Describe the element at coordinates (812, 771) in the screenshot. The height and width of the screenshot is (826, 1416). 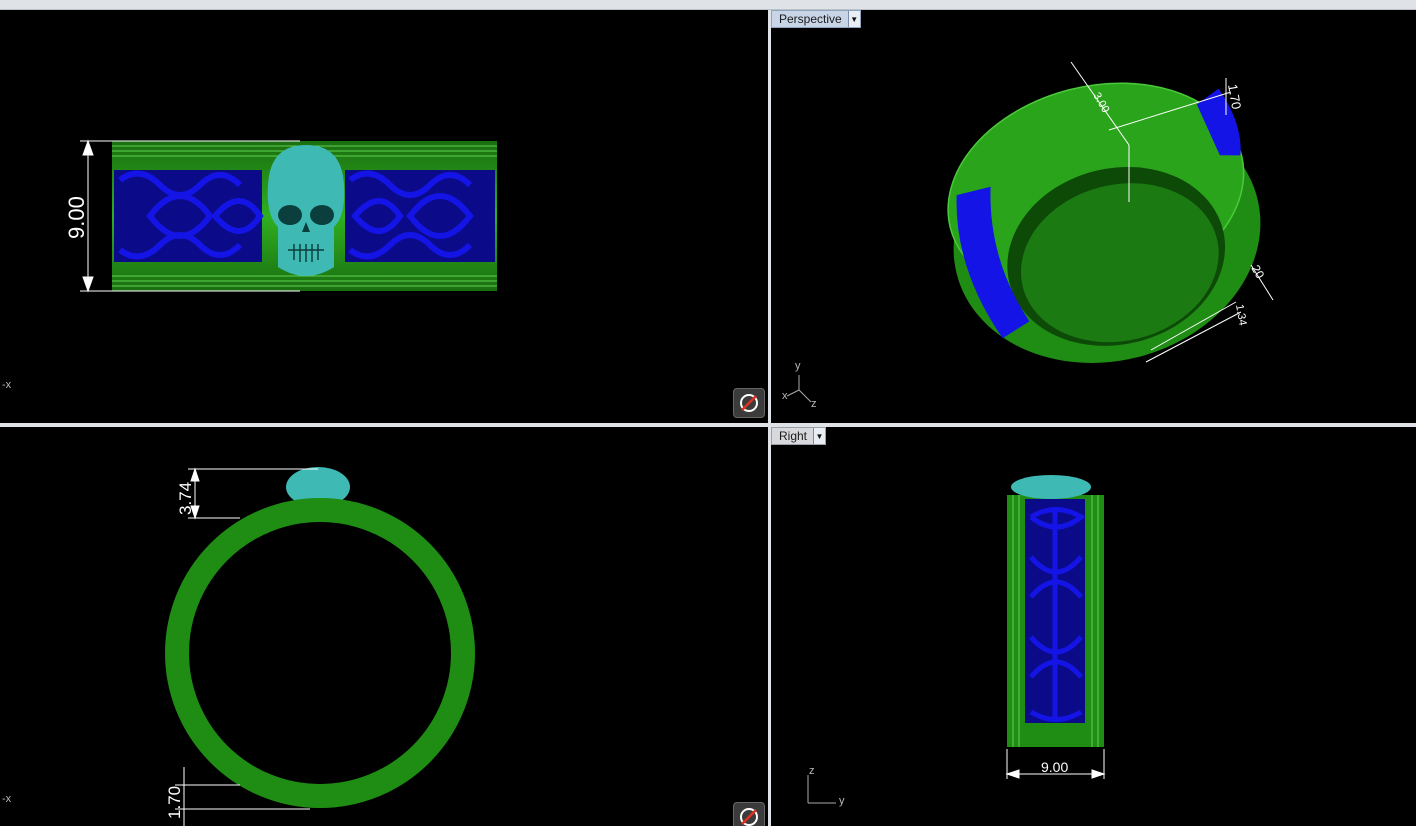
I see `right-axis-z: z` at that location.